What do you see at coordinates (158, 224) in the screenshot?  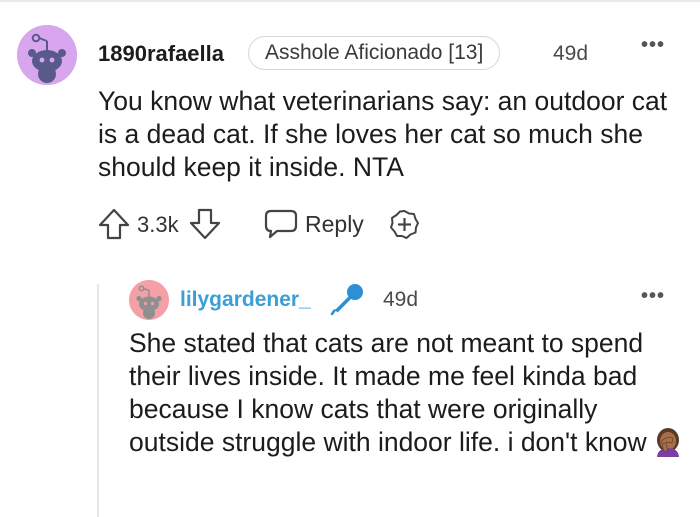 I see `vote-score: 3.3k` at bounding box center [158, 224].